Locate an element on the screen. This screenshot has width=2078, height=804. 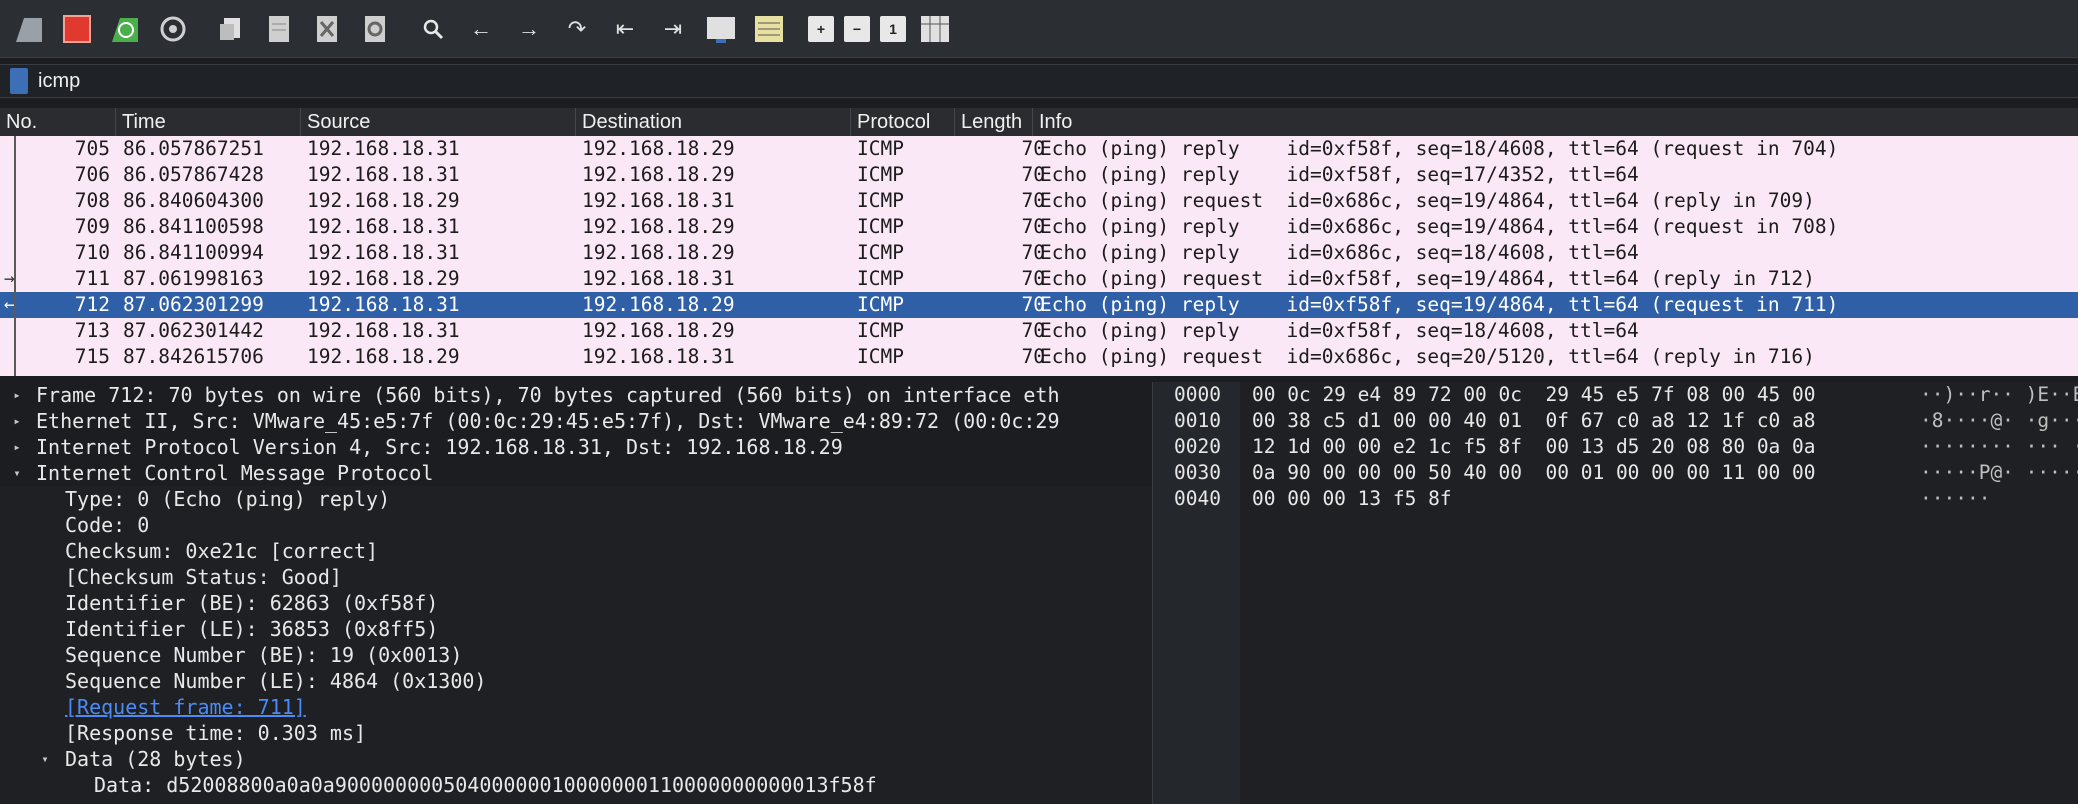
detail-field: Identifier (LE): 36853 (0x8ff5) is located at coordinates (576, 629).